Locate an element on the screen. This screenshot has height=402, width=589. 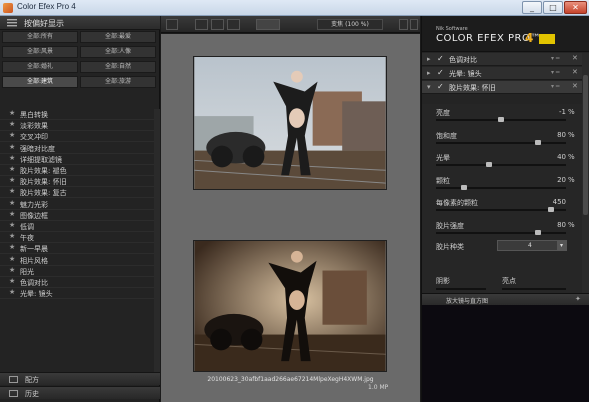
filter-item: ★ 低调 is located at coordinates (79, 226).